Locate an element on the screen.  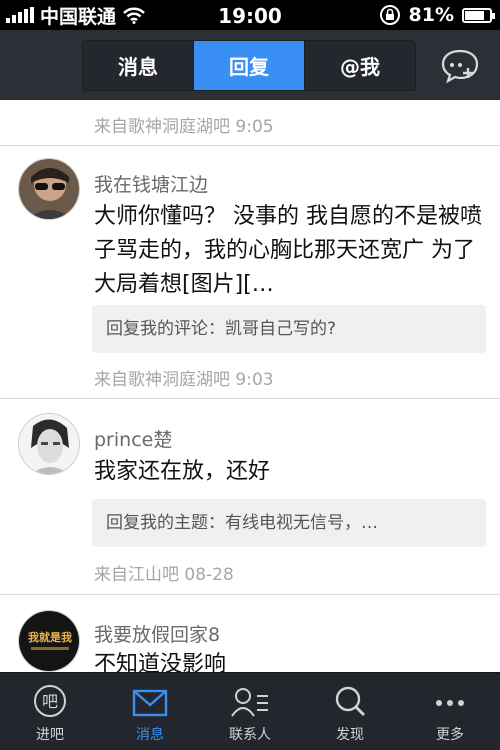
battery-icon is located at coordinates (478, 15).